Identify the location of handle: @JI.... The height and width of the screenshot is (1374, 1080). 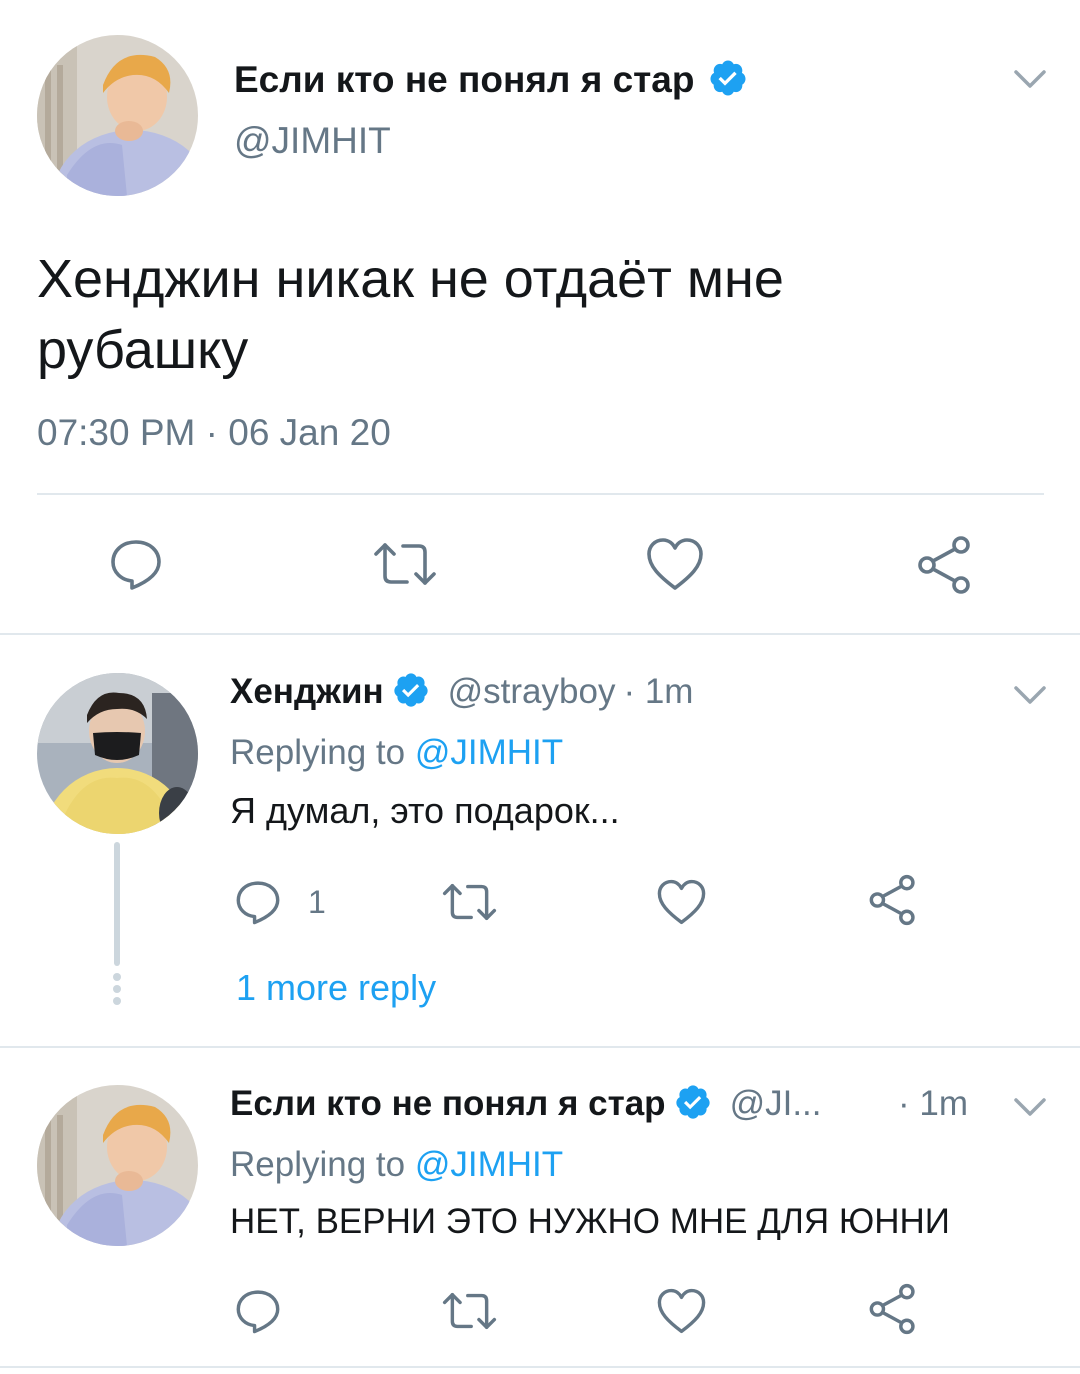
(776, 1104).